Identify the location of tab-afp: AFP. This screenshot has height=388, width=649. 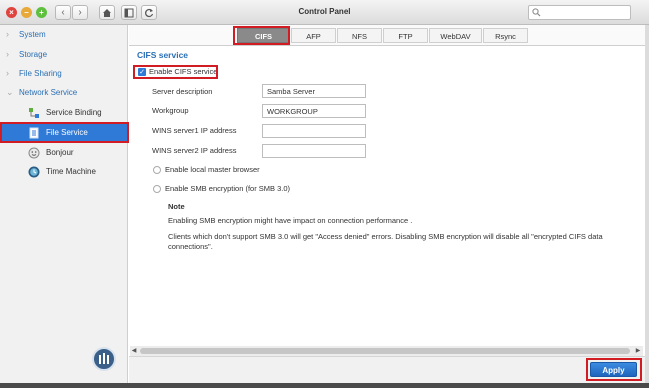
(313, 35).